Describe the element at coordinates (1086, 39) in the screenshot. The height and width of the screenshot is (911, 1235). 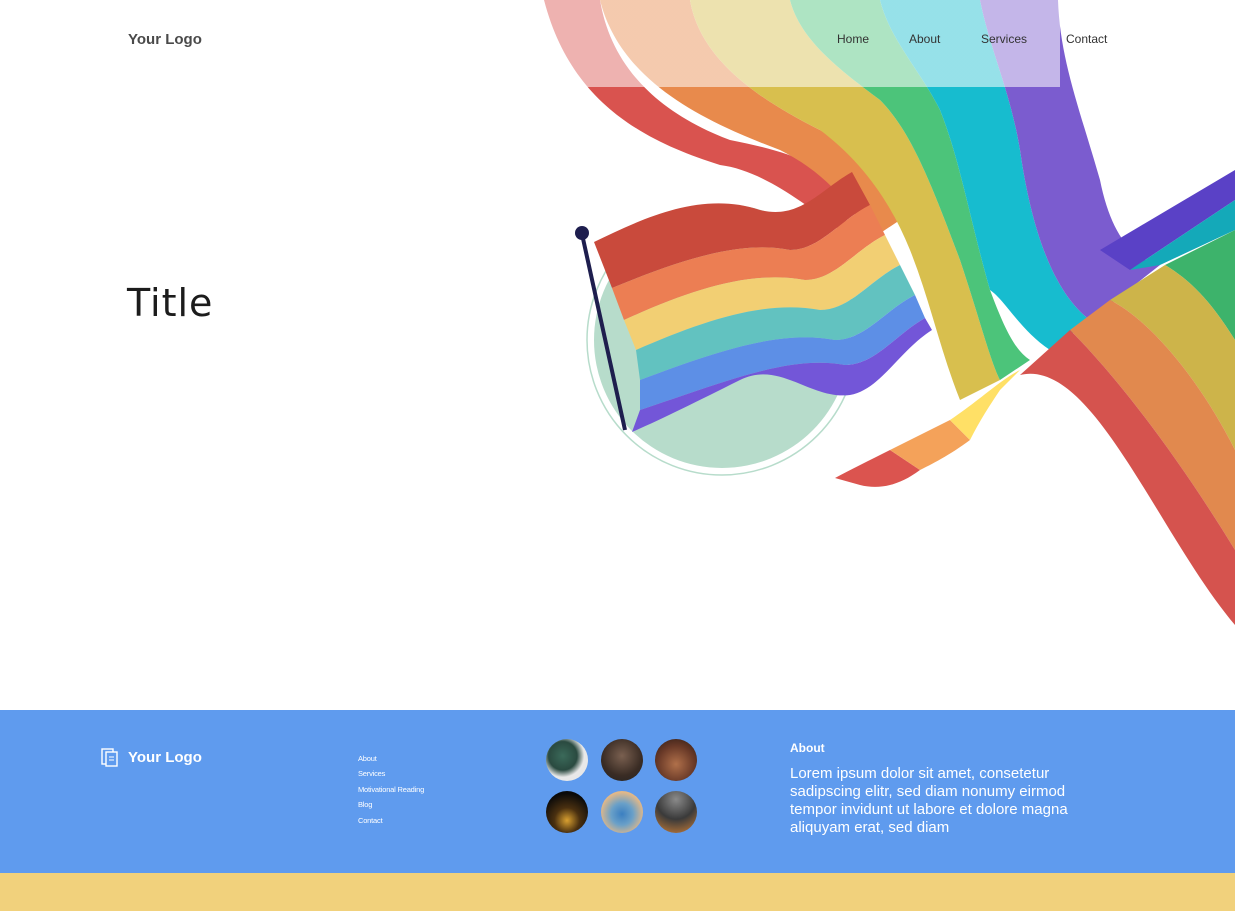
I see `nav-contact-link: Contact` at that location.